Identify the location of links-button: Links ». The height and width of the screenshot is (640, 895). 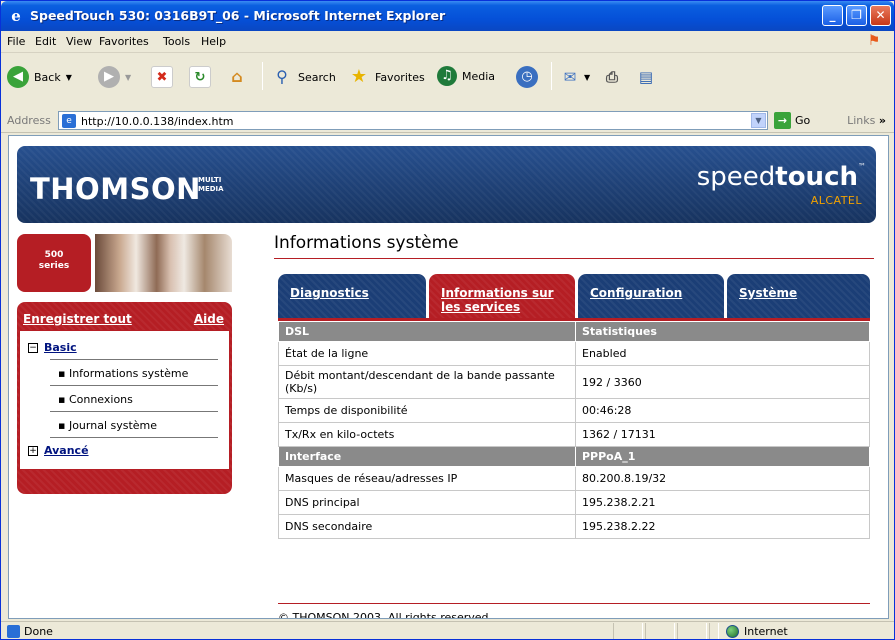
(866, 120).